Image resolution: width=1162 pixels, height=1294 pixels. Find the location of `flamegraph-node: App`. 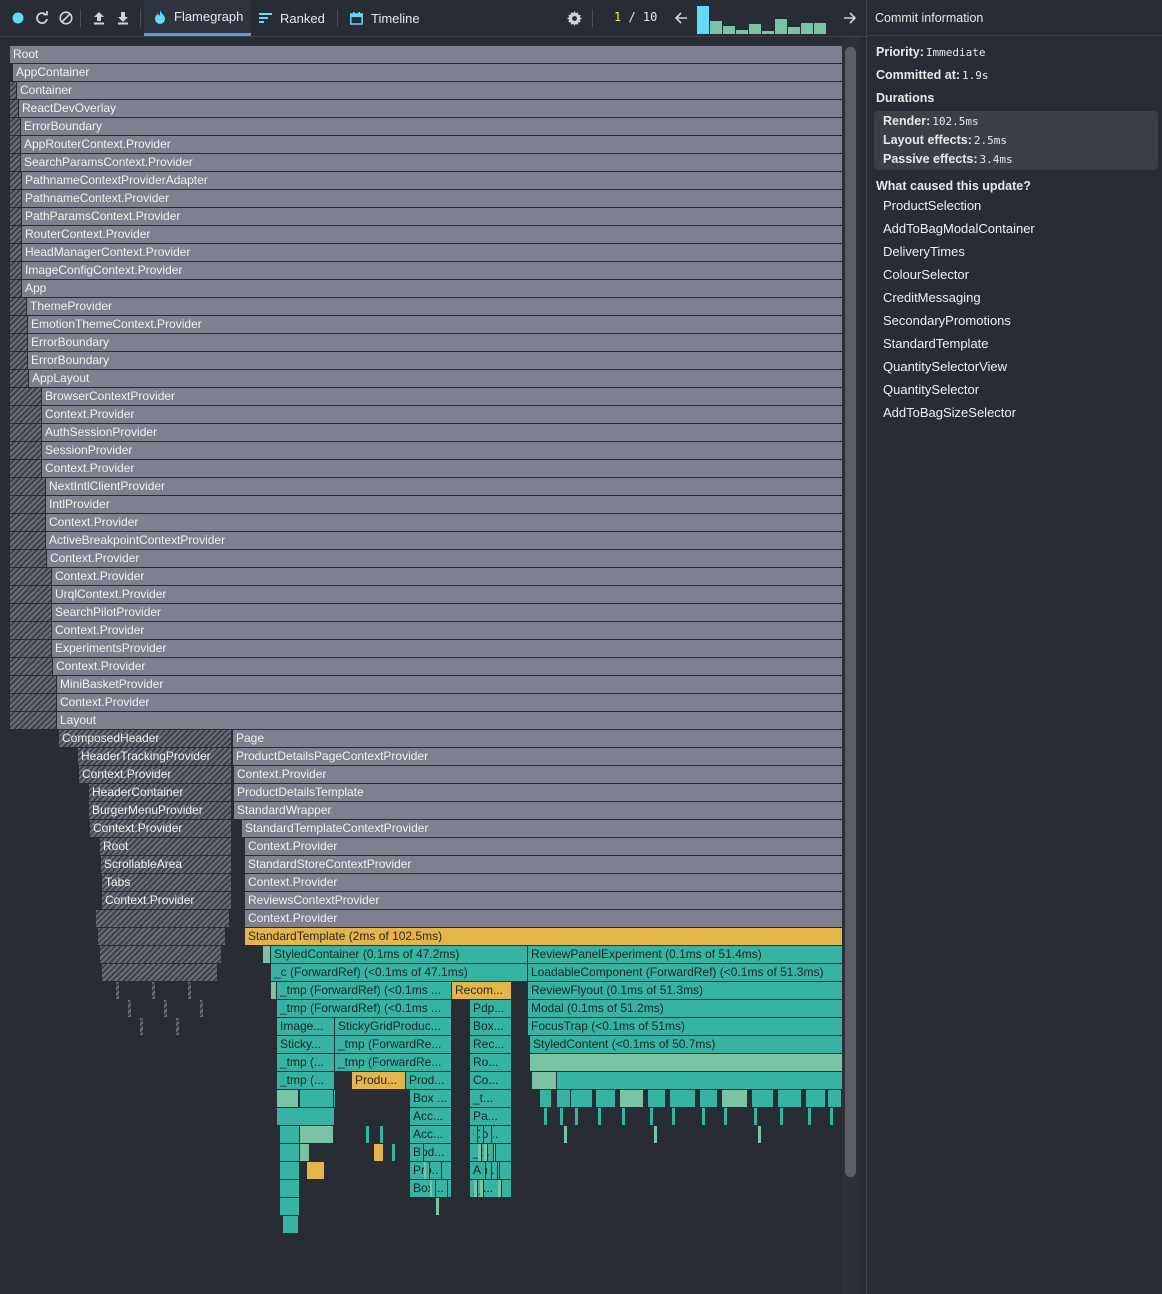

flamegraph-node: App is located at coordinates (432, 288).